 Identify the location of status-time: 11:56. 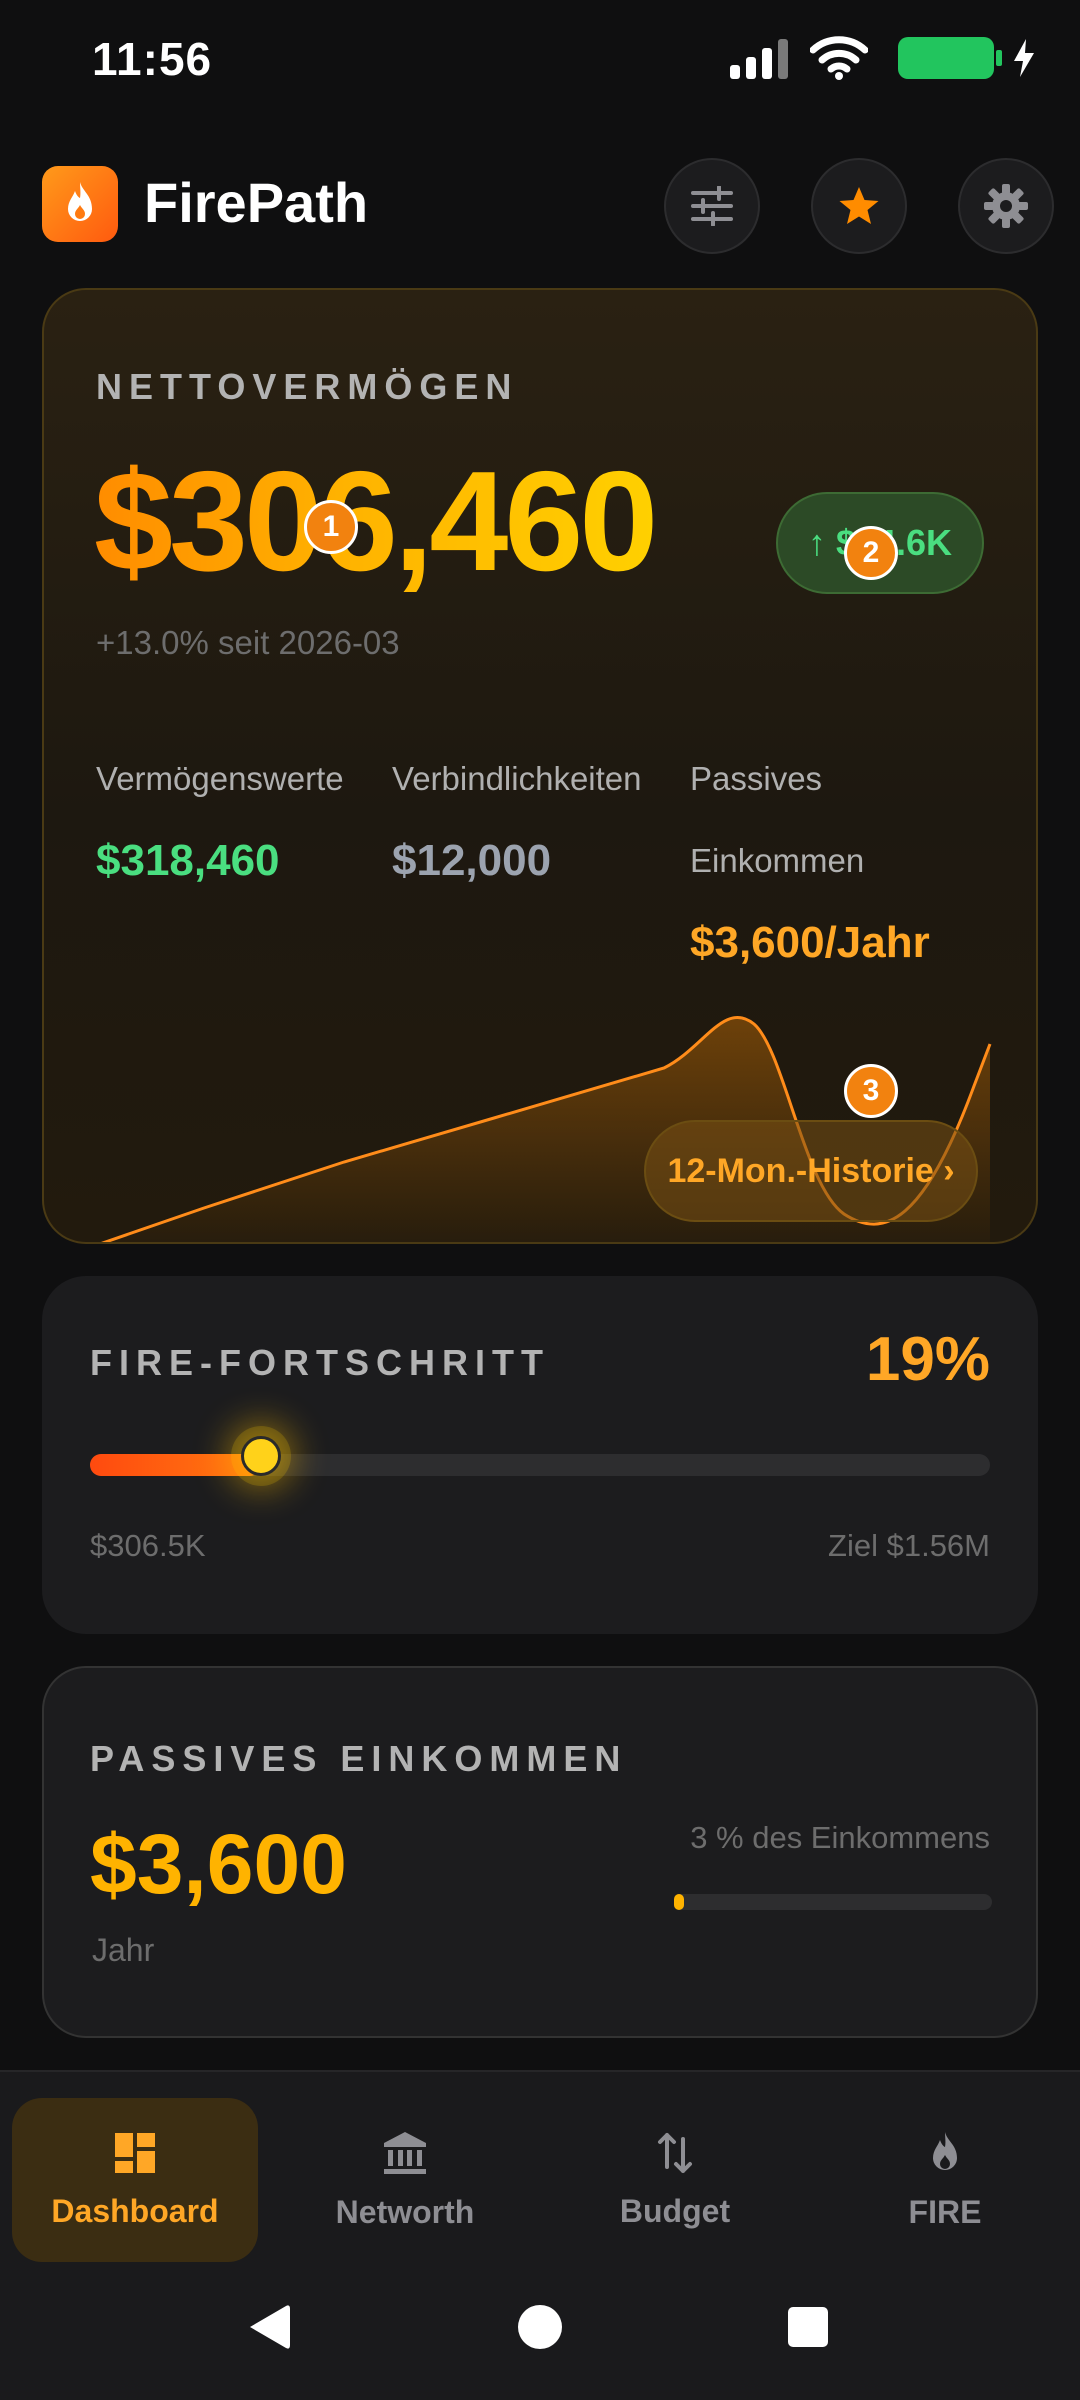
(152, 59).